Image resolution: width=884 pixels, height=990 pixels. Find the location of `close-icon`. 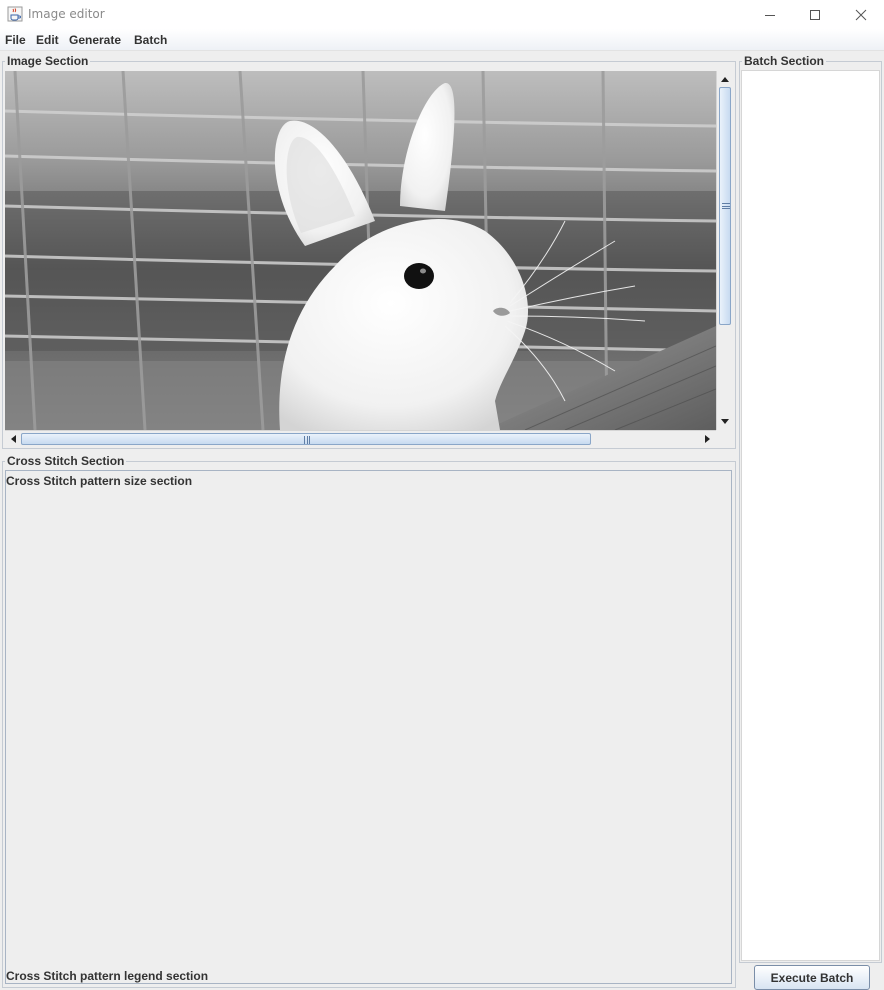

close-icon is located at coordinates (861, 14).